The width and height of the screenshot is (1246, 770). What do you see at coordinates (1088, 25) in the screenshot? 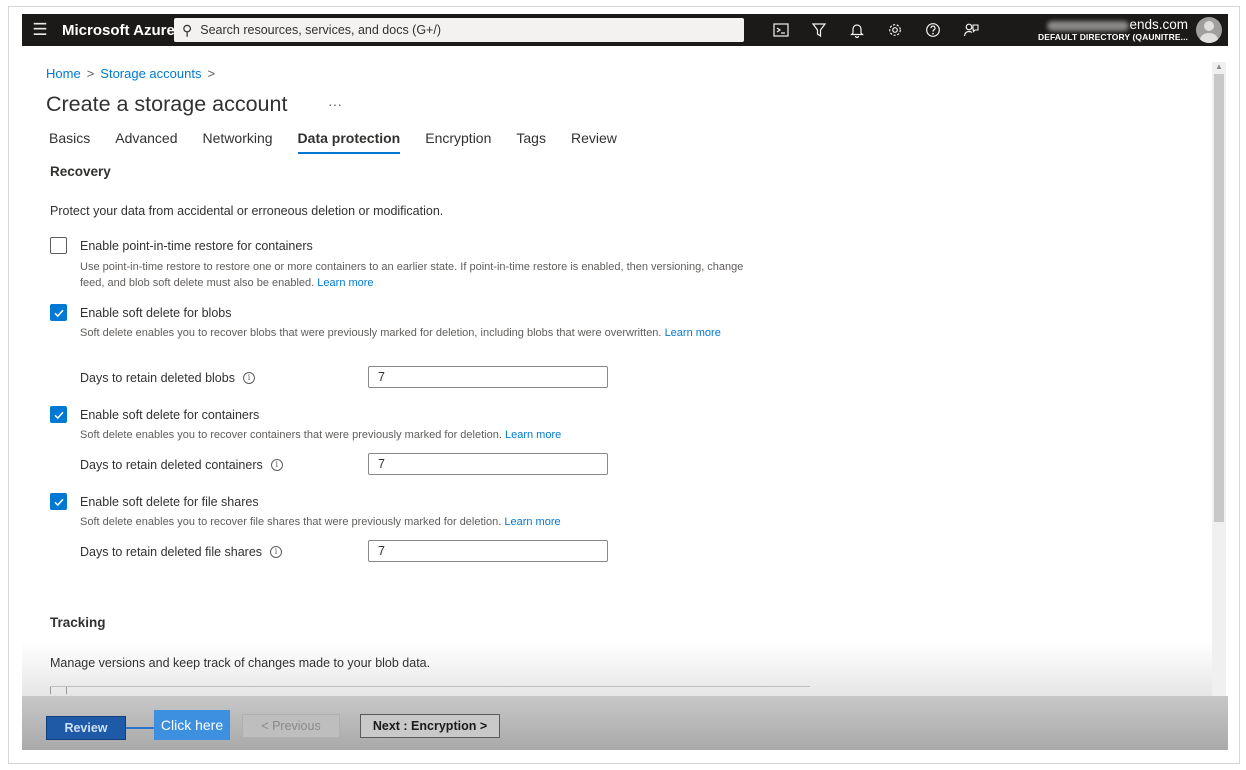
I see `redacted-email-blur` at bounding box center [1088, 25].